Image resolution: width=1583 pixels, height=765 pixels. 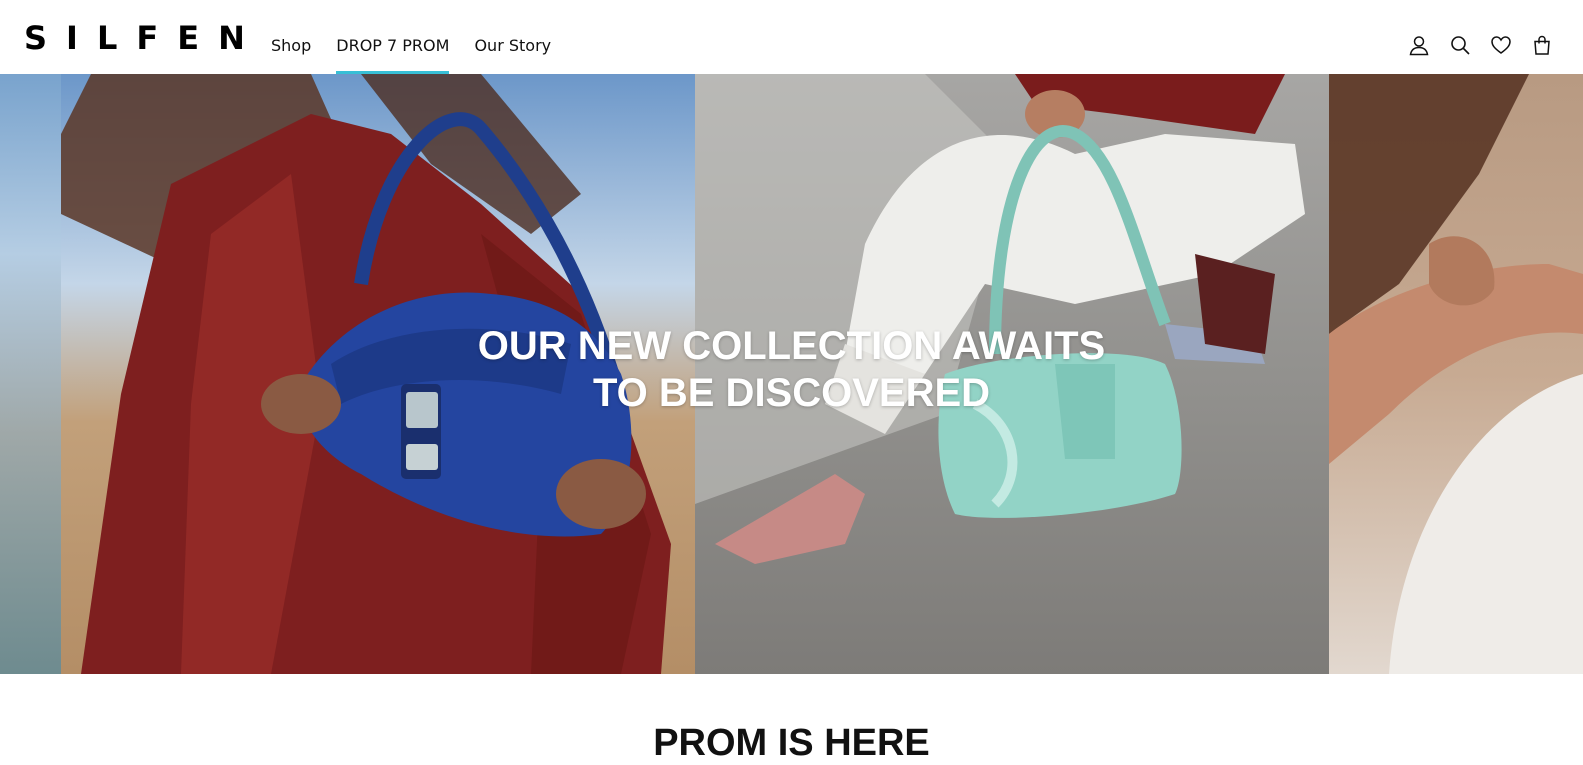 I want to click on logo: SILFEN, so click(x=144, y=38).